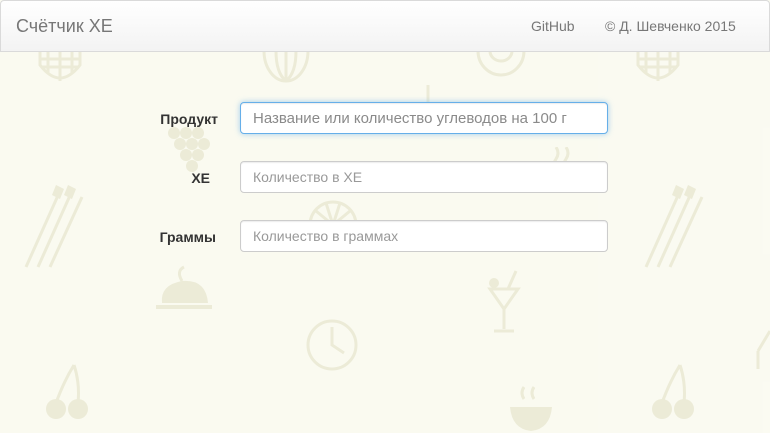 The width and height of the screenshot is (770, 433). I want to click on soup-bowl-icon, so click(531, 408).